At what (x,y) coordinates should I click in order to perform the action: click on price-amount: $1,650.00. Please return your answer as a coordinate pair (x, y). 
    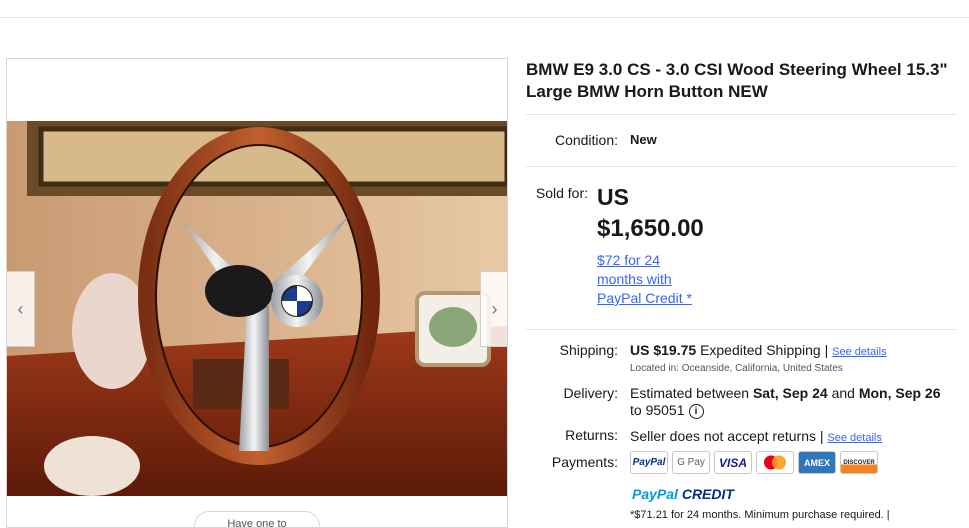
    Looking at the image, I should click on (650, 228).